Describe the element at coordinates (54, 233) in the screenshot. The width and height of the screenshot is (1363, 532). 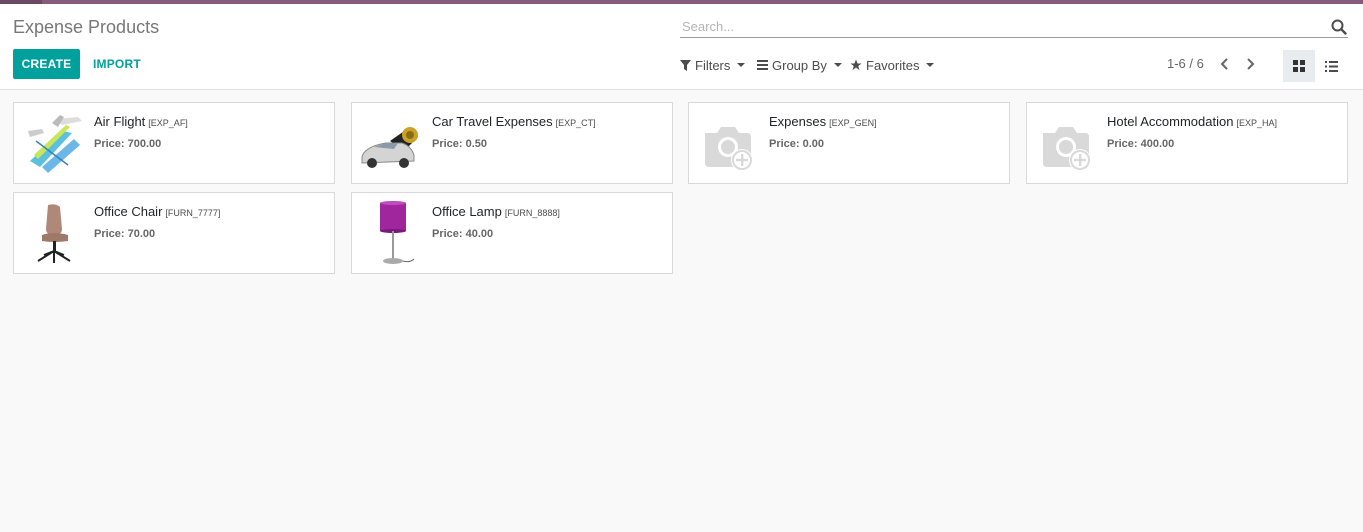
I see `office-chair-image` at that location.